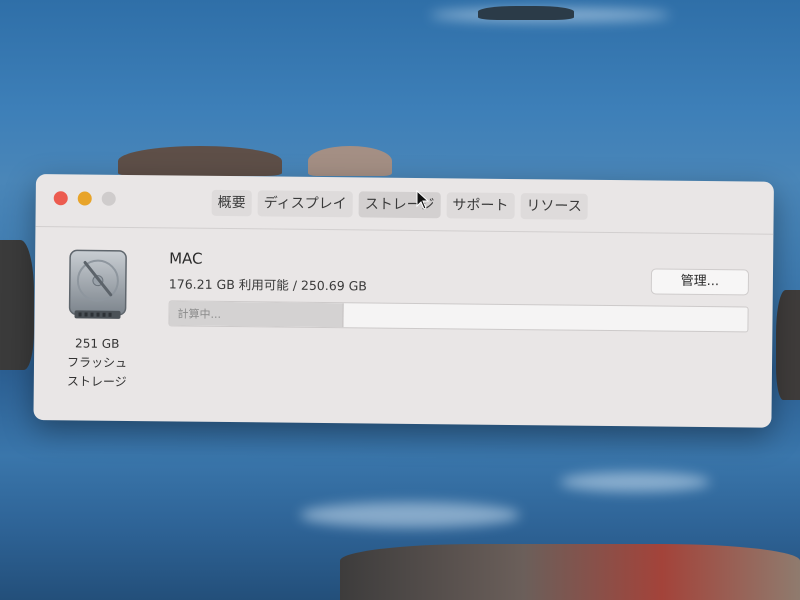  I want to click on disk-name: MAC, so click(186, 258).